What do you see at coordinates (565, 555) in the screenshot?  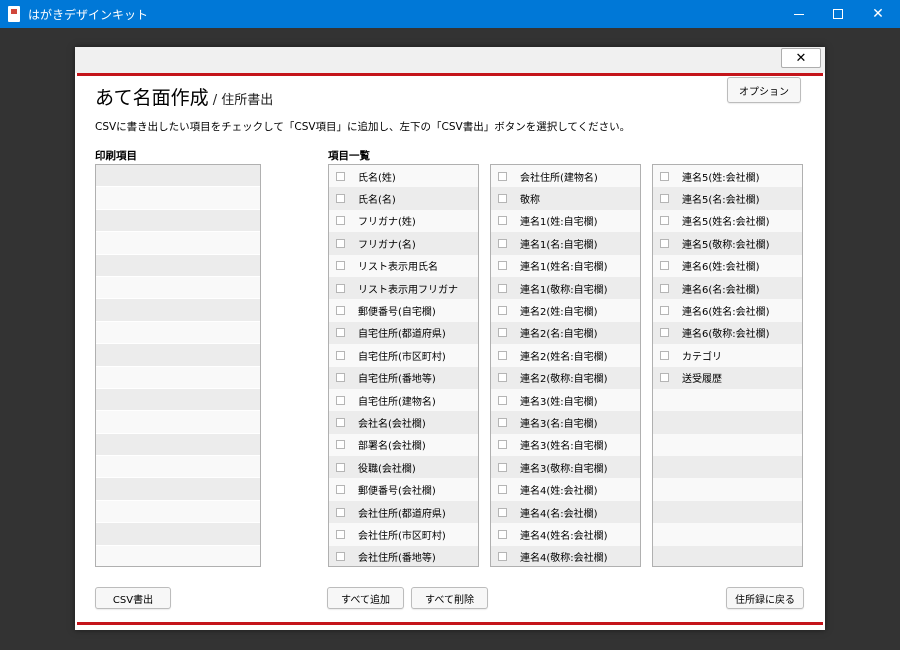 I see `item-row: 連名4(敬称:会社欄)` at bounding box center [565, 555].